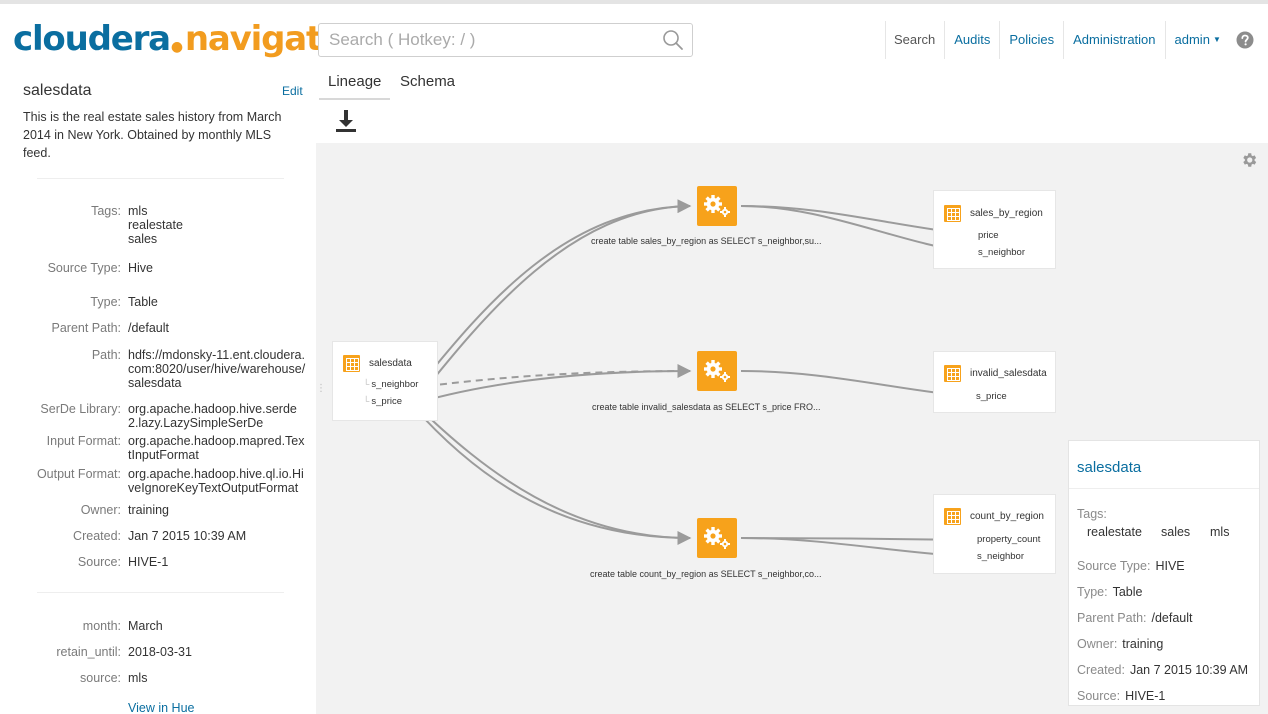 The image size is (1268, 714). I want to click on custom-property-value: 2018-03-31, so click(160, 652).